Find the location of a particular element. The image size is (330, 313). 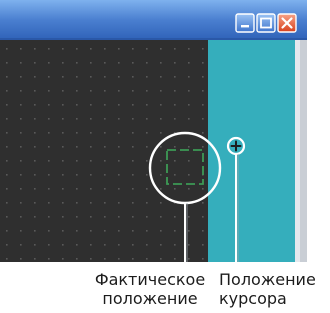

cursor-position-caption-line2: курсора is located at coordinates (253, 298).